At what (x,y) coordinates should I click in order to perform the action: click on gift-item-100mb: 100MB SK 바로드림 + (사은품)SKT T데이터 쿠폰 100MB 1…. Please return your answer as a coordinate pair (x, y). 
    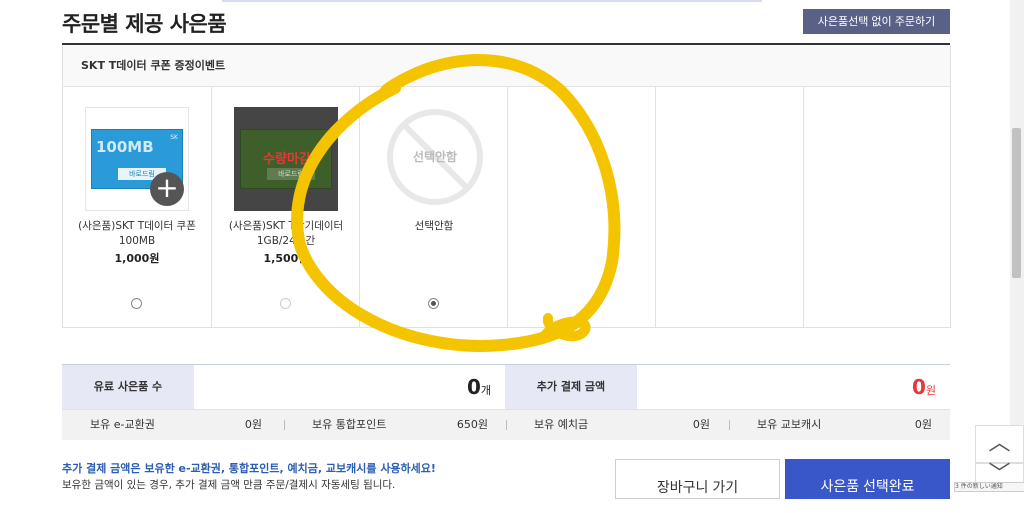
    Looking at the image, I should click on (137, 207).